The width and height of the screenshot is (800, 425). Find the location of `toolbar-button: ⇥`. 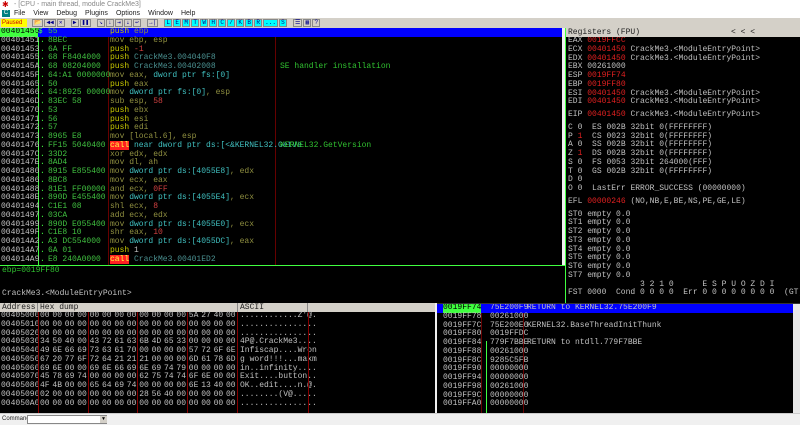

toolbar-button: ⇥ is located at coordinates (118, 23).